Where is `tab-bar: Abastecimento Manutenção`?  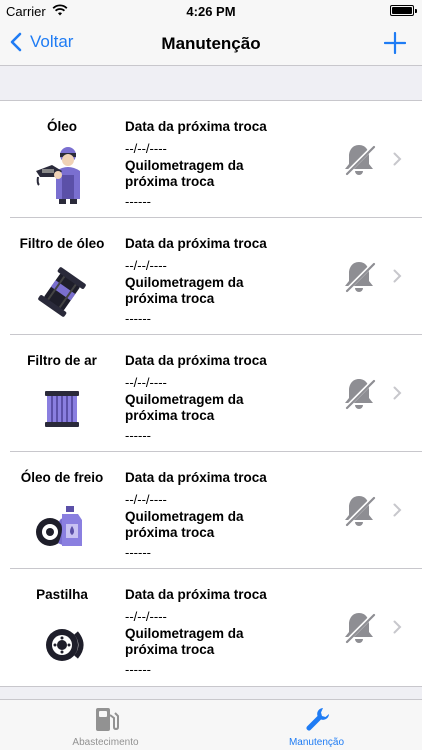 tab-bar: Abastecimento Manutenção is located at coordinates (211, 724).